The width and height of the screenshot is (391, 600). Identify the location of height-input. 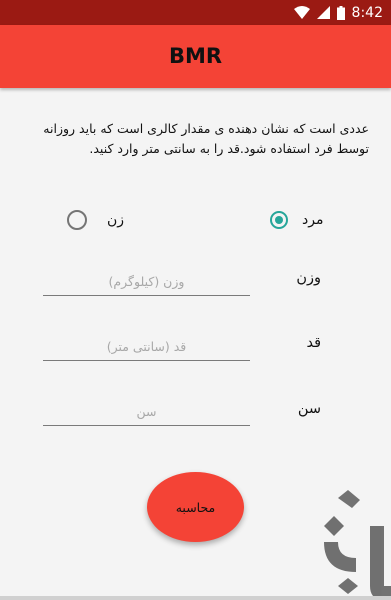
(146, 347).